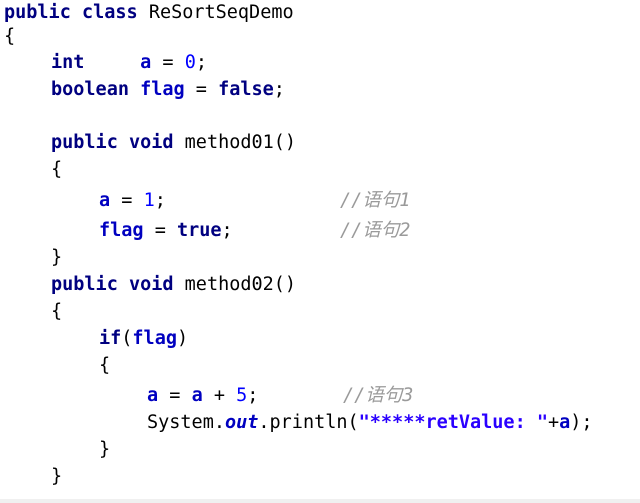  I want to click on code-line-4: boolean flag = false;, so click(144, 90).